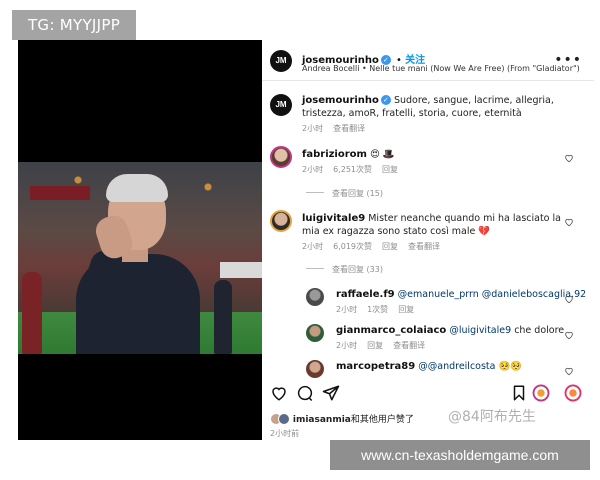 The image size is (600, 480). Describe the element at coordinates (322, 420) in the screenshot. I see `liked-by-user: imiasanmia` at that location.